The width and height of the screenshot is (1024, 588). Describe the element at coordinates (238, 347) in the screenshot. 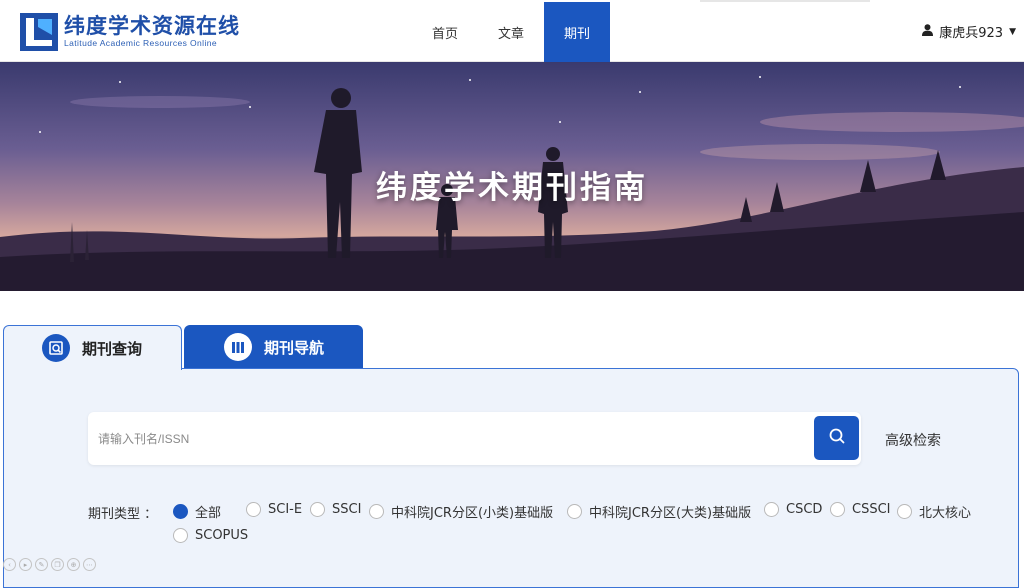

I see `books-icon` at that location.